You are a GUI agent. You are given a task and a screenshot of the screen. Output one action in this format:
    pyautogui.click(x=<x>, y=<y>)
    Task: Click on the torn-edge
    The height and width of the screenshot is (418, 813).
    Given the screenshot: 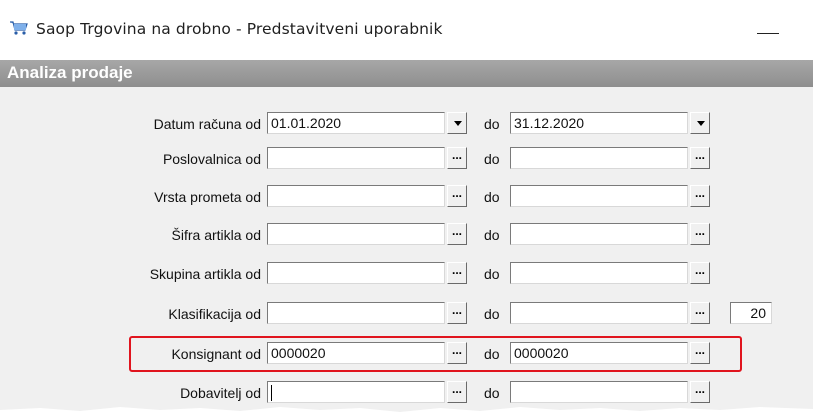 What is the action you would take?
    pyautogui.click(x=406, y=412)
    